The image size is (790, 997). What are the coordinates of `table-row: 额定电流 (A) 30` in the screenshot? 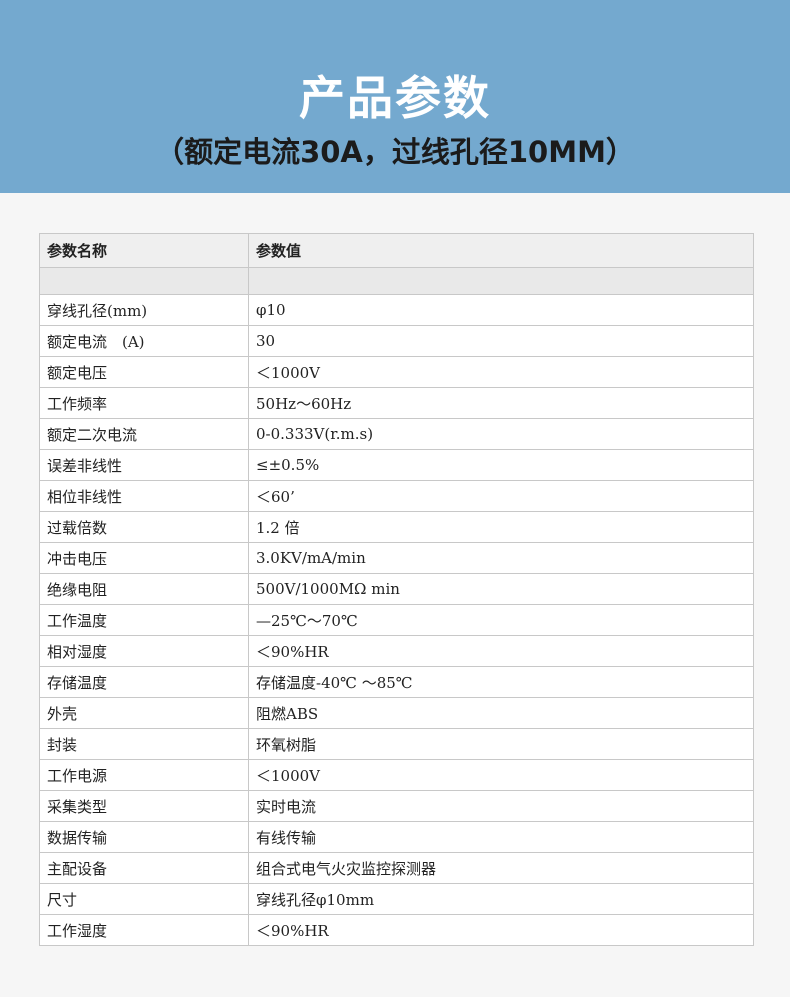 It's located at (396, 341).